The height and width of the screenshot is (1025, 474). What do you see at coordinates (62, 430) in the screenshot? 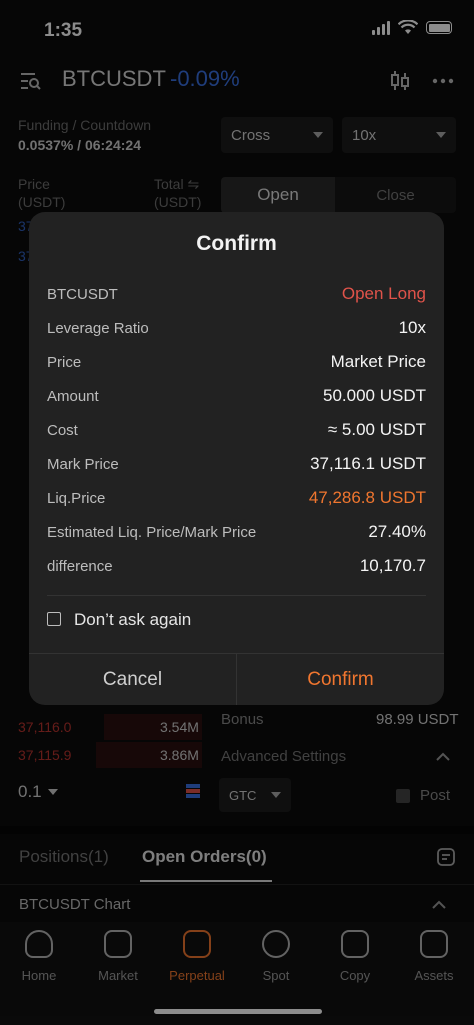
I see `detail-key: Cost` at bounding box center [62, 430].